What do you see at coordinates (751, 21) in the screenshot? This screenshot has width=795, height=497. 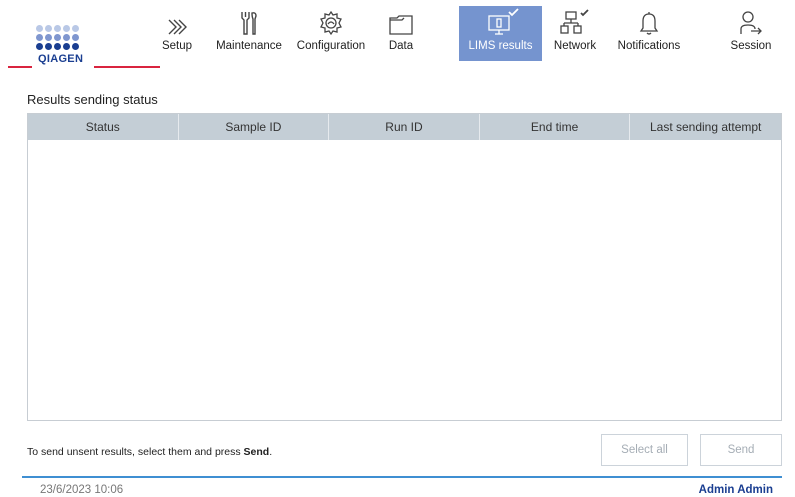 I see `user-logout-icon` at bounding box center [751, 21].